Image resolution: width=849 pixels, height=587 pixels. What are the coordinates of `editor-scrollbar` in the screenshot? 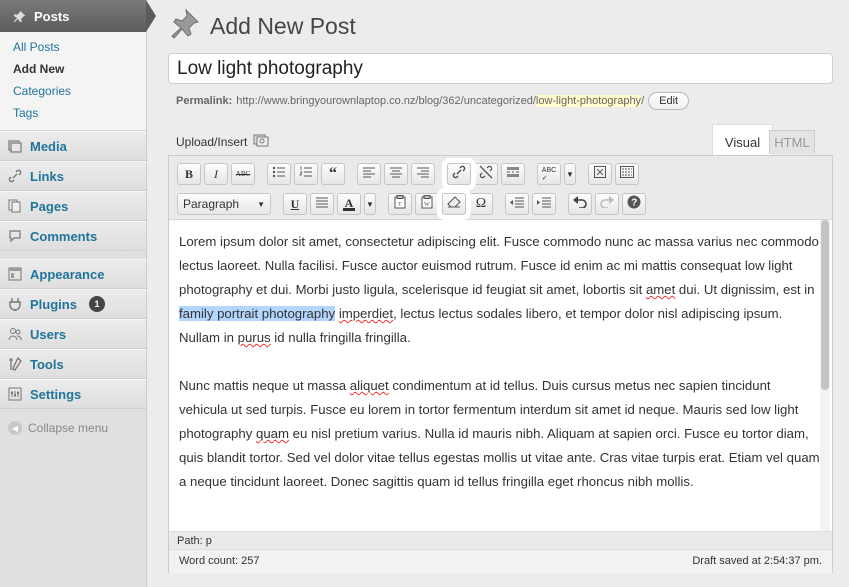 It's located at (825, 375).